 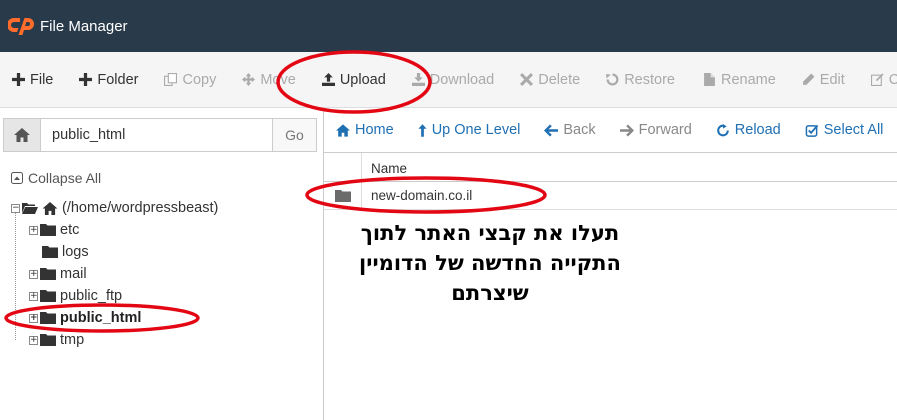 I want to click on path-bar: Go, so click(x=162, y=135).